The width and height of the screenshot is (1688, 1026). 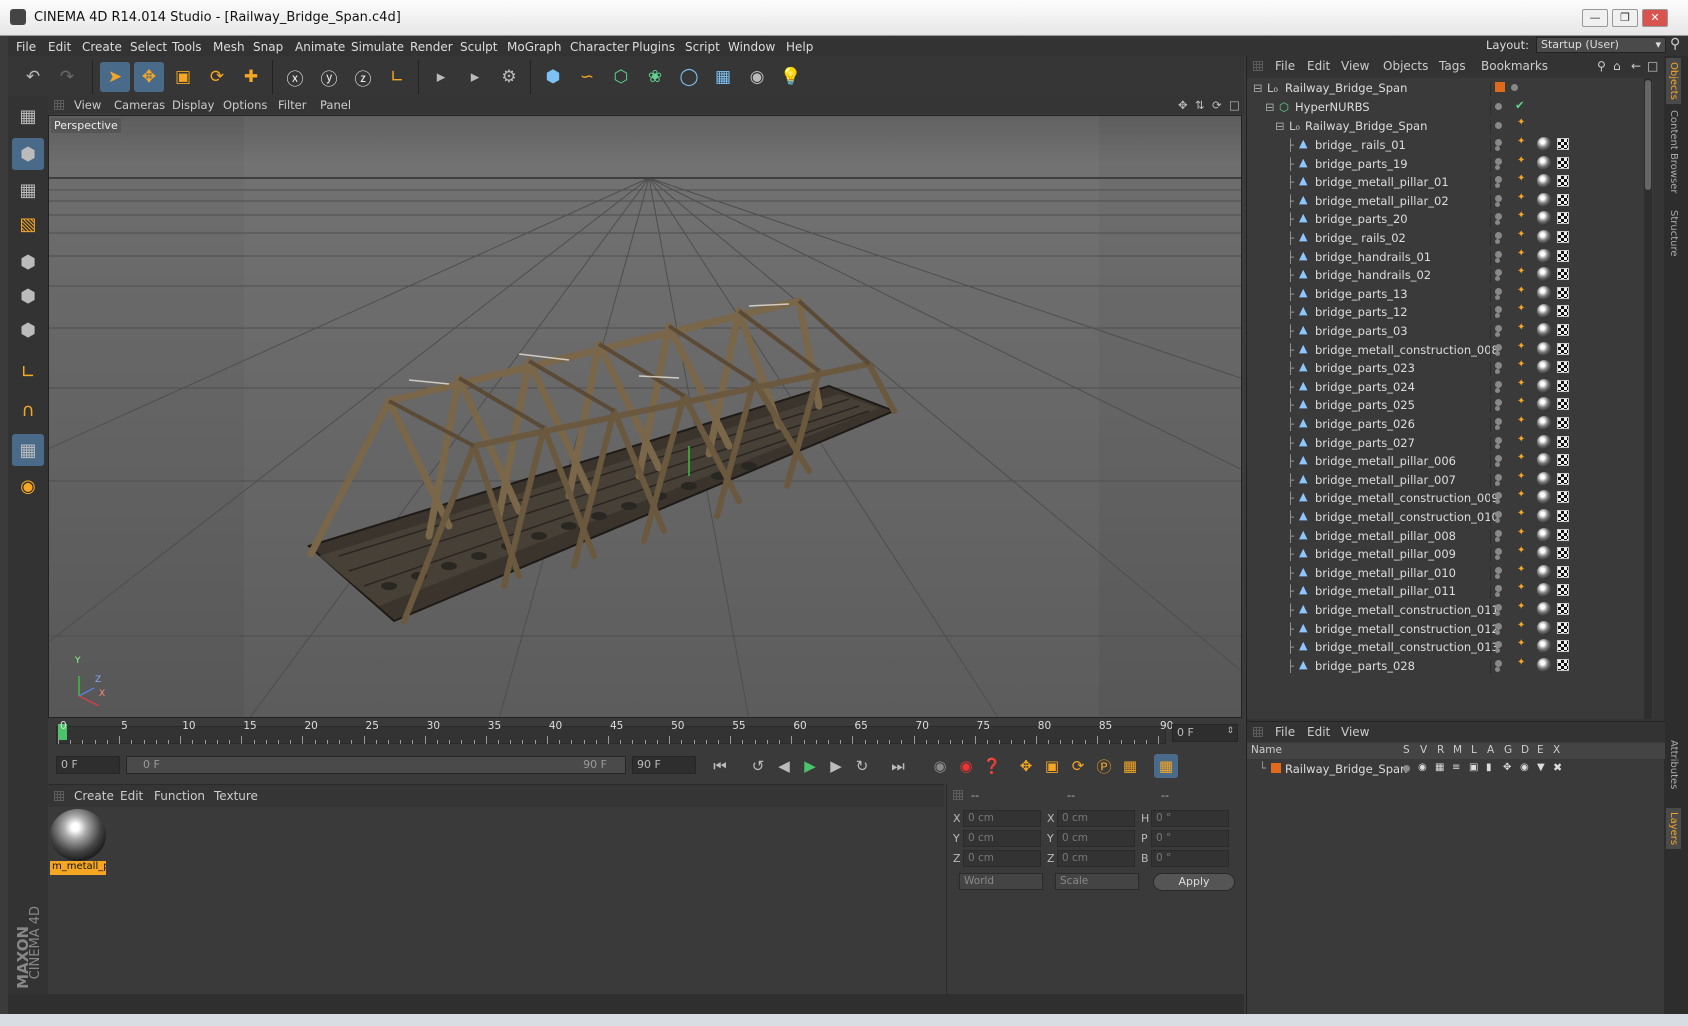 What do you see at coordinates (836, 766) in the screenshot?
I see `next-frame-icon: ▶` at bounding box center [836, 766].